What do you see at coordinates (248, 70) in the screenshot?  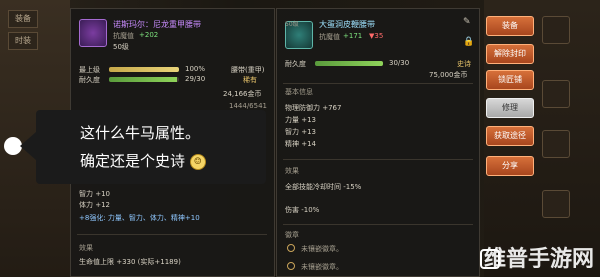 I see `item-type: 腰带(重甲)` at bounding box center [248, 70].